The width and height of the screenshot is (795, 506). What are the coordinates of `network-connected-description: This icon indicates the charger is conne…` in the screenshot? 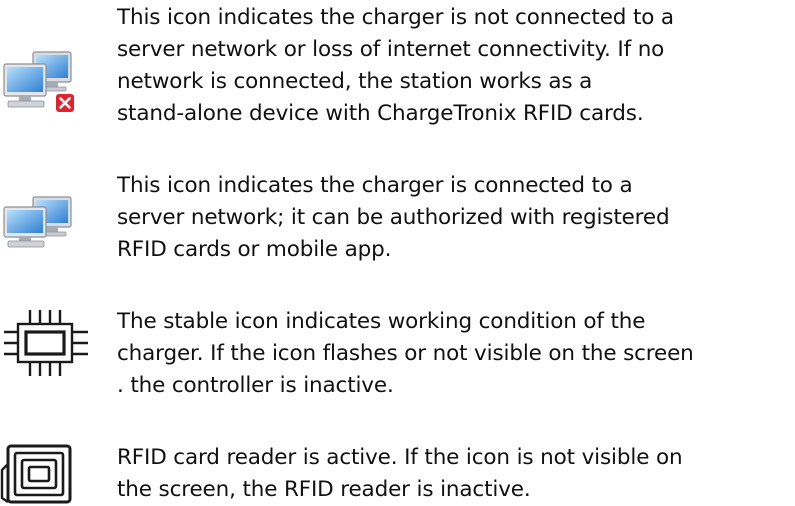 It's located at (393, 217).